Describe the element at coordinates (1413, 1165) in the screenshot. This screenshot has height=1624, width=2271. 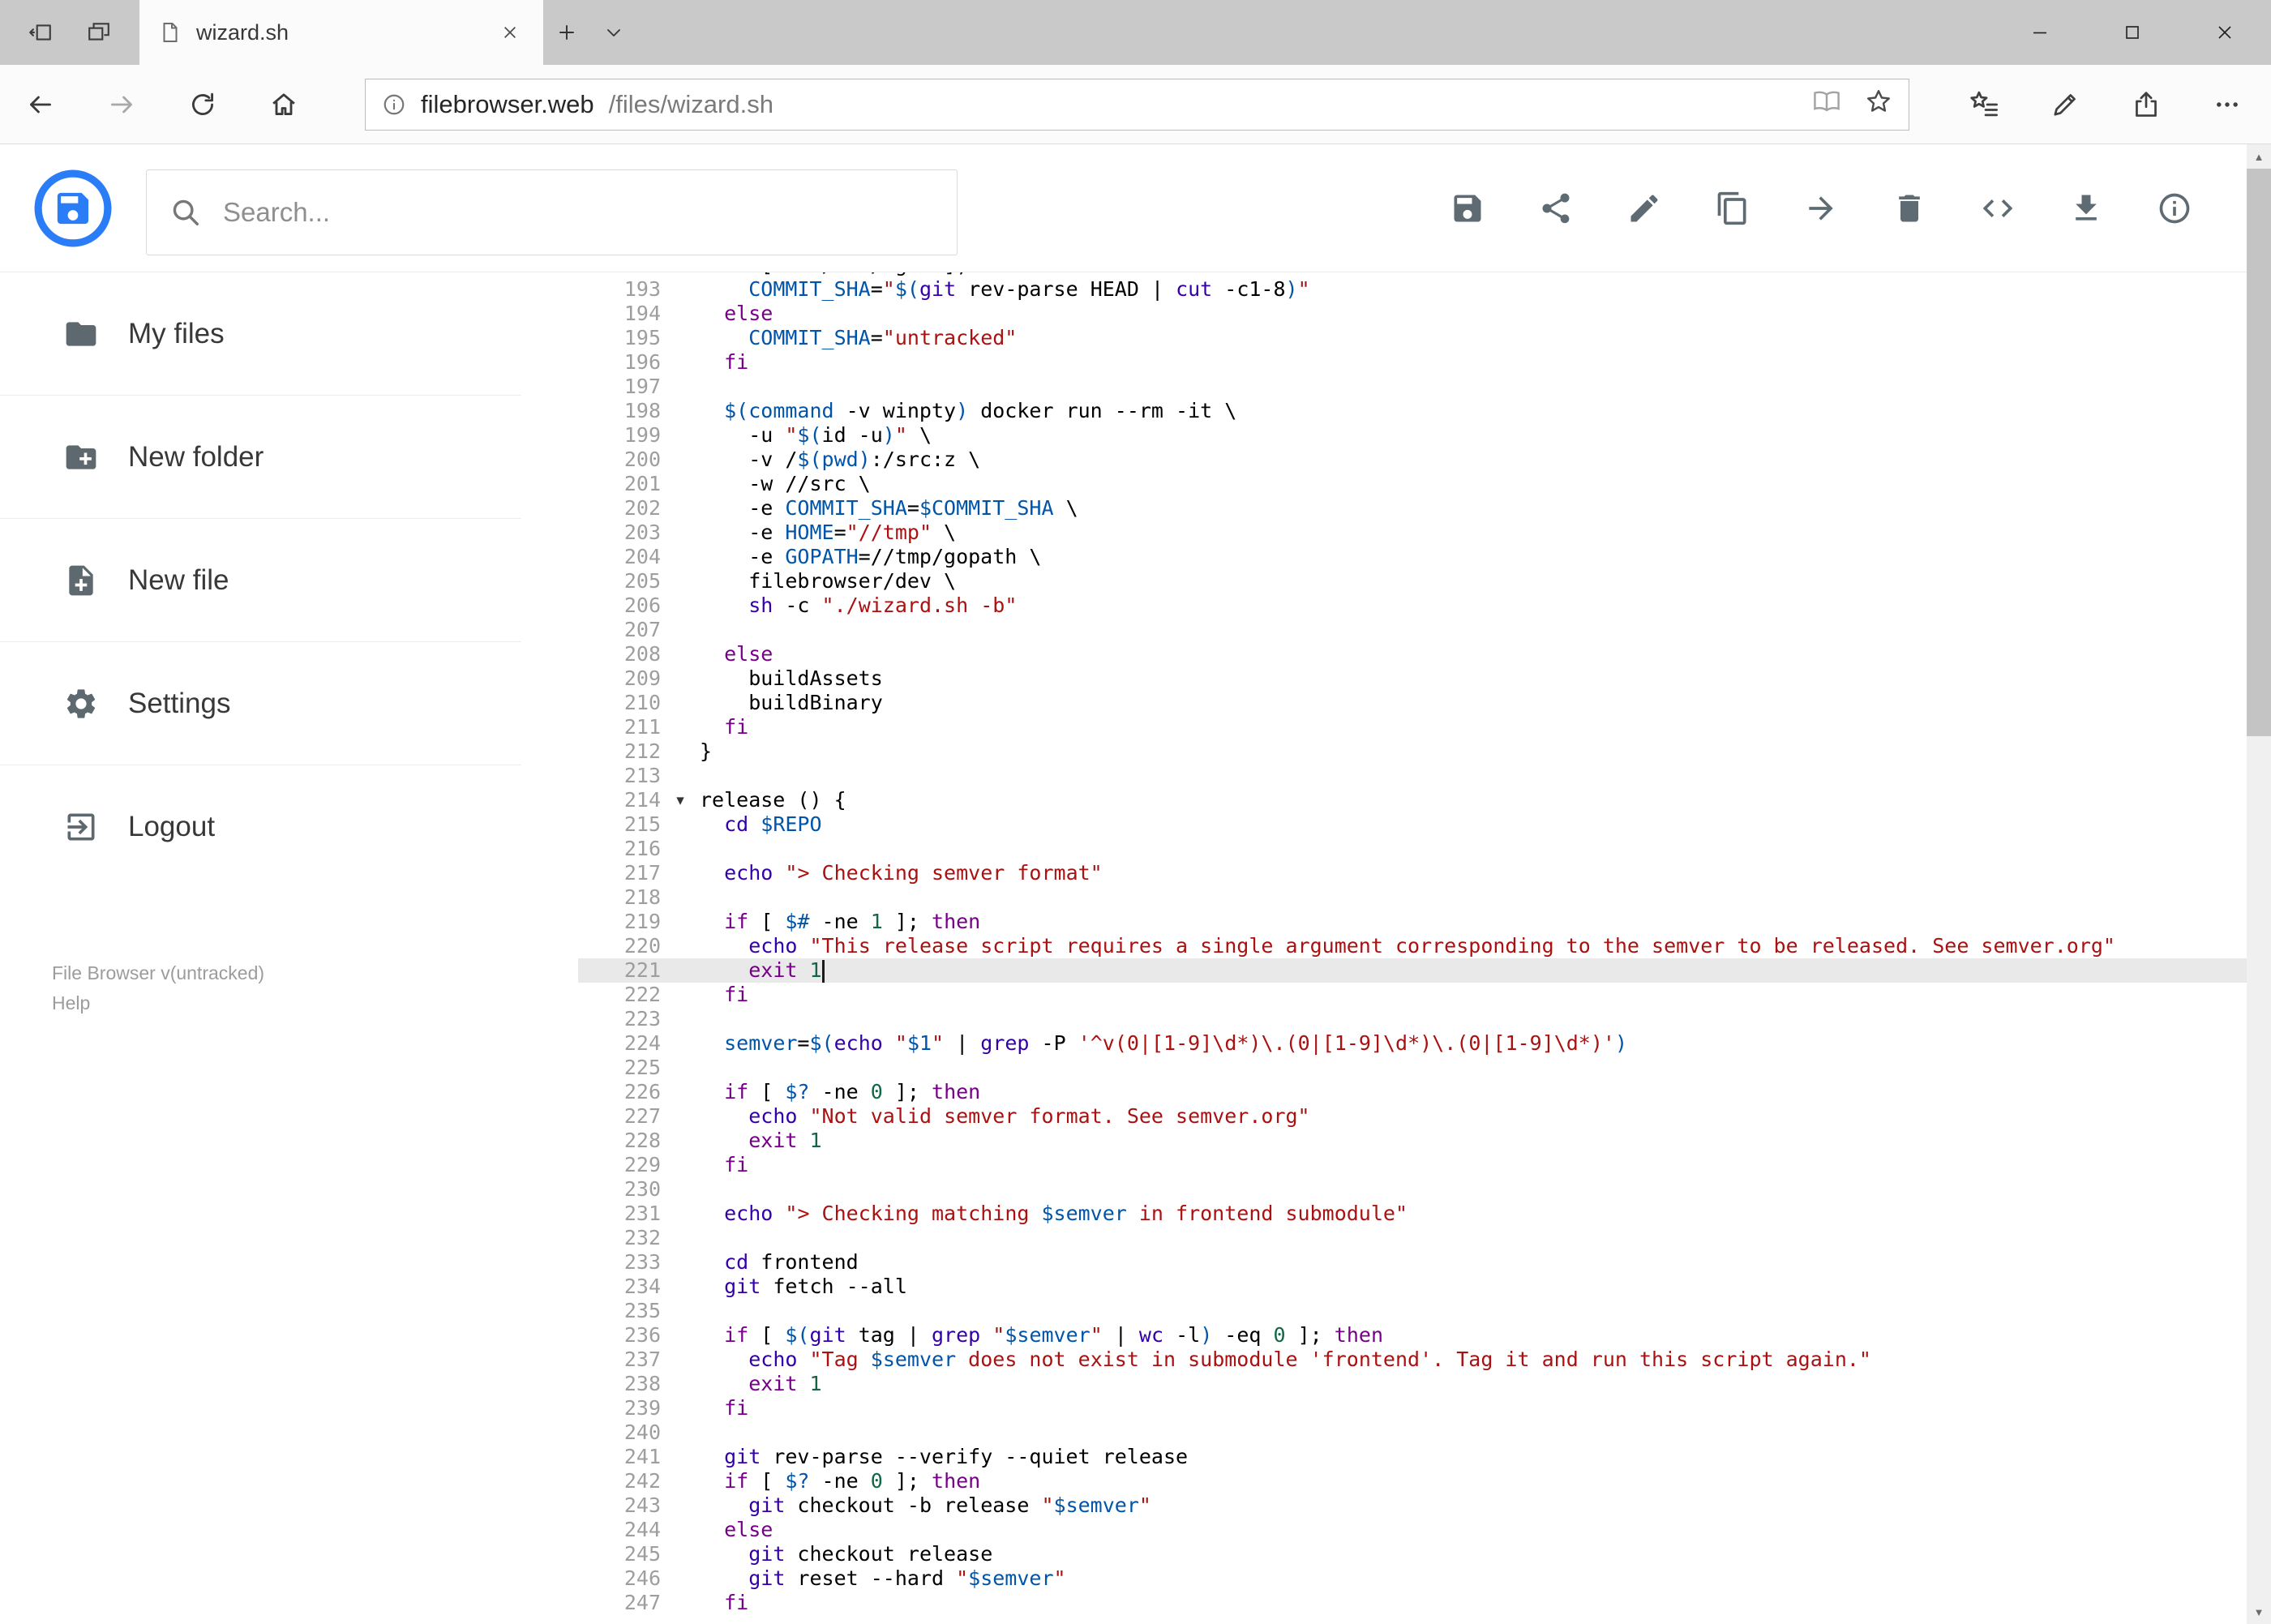
I see `code-line: 229 fi` at that location.